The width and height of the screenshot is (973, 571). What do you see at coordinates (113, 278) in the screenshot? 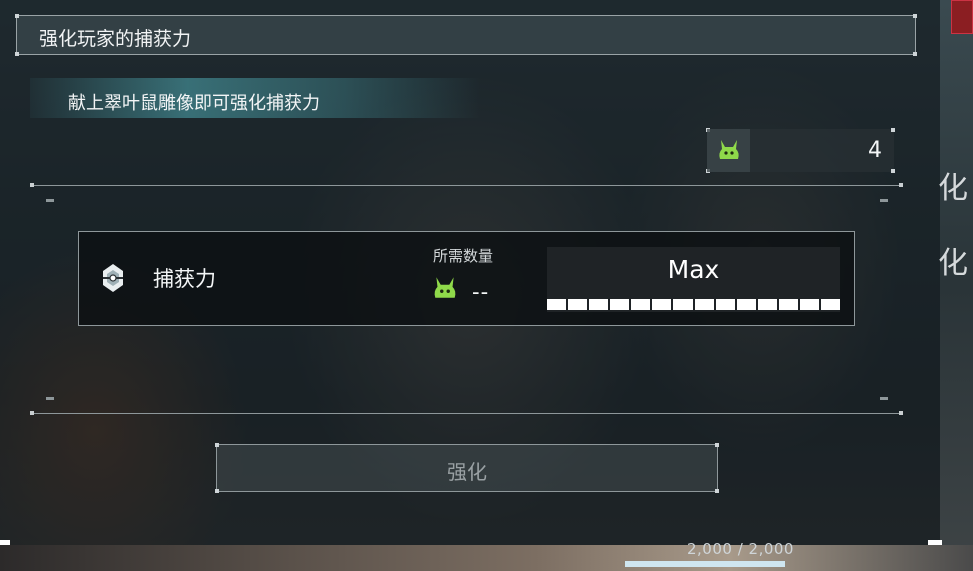
I see `capture-sphere-icon` at bounding box center [113, 278].